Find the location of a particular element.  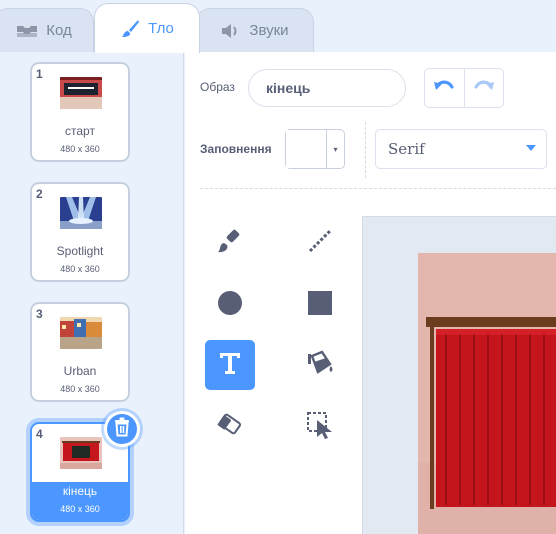

tab-backdrop: Тло is located at coordinates (147, 28).